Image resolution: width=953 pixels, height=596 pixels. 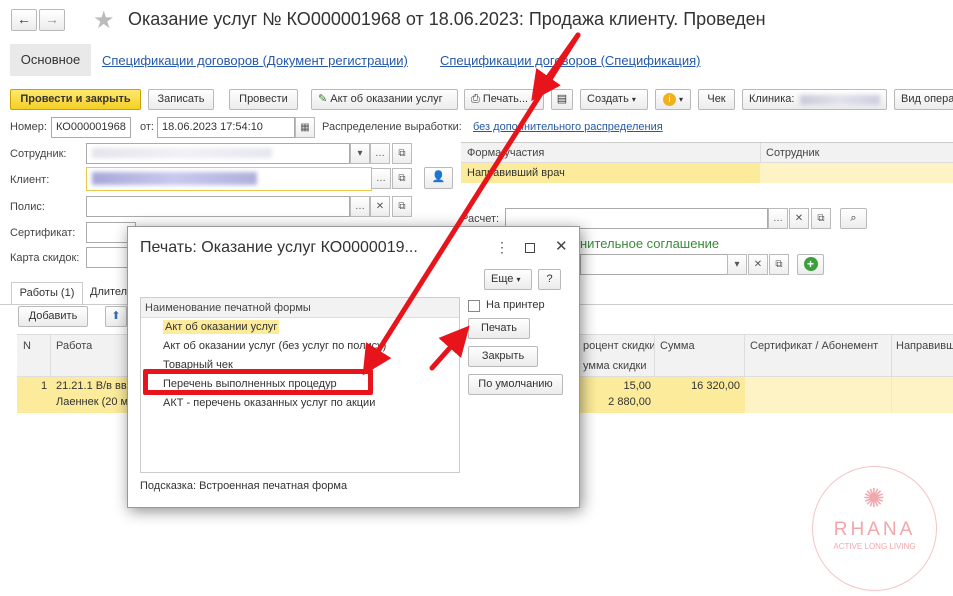 I want to click on brand-logo-icon: ✺, so click(x=874, y=498).